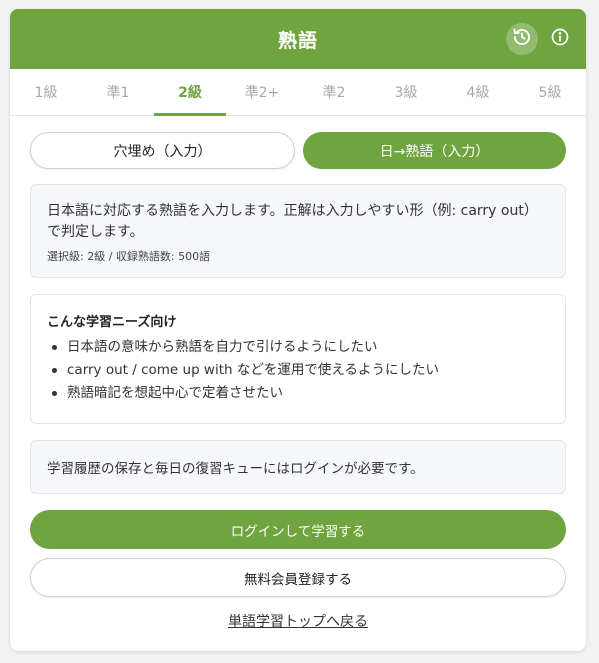 This screenshot has height=663, width=599. Describe the element at coordinates (298, 393) in the screenshot. I see `list-item: 熟語暗記を想起中心で定着させたい` at that location.